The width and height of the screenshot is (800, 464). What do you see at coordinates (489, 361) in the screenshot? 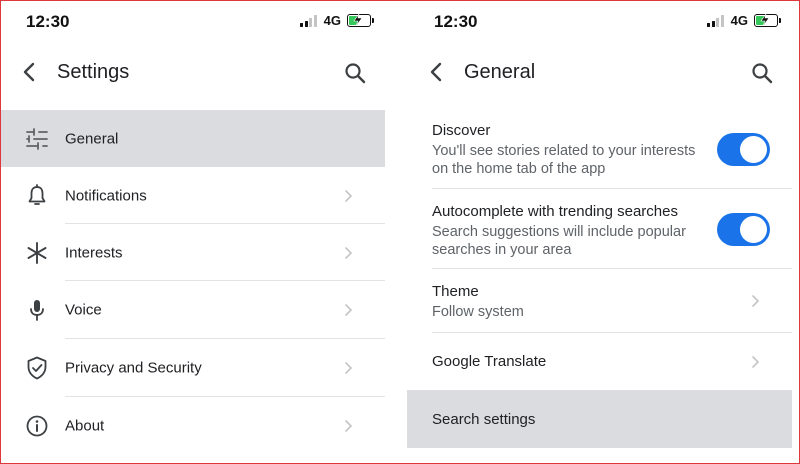
I see `setting-title: Google Translate` at bounding box center [489, 361].